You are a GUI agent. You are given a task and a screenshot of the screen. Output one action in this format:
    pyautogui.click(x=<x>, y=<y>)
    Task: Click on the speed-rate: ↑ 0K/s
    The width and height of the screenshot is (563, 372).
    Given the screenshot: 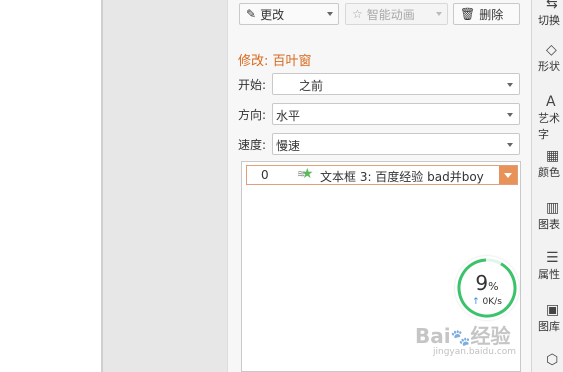 What is the action you would take?
    pyautogui.click(x=487, y=302)
    